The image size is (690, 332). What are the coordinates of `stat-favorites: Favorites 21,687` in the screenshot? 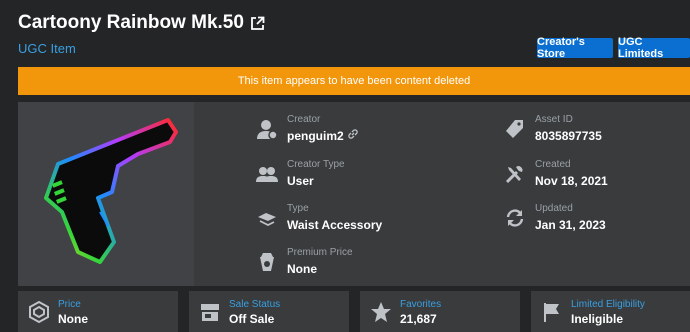 It's located at (440, 311).